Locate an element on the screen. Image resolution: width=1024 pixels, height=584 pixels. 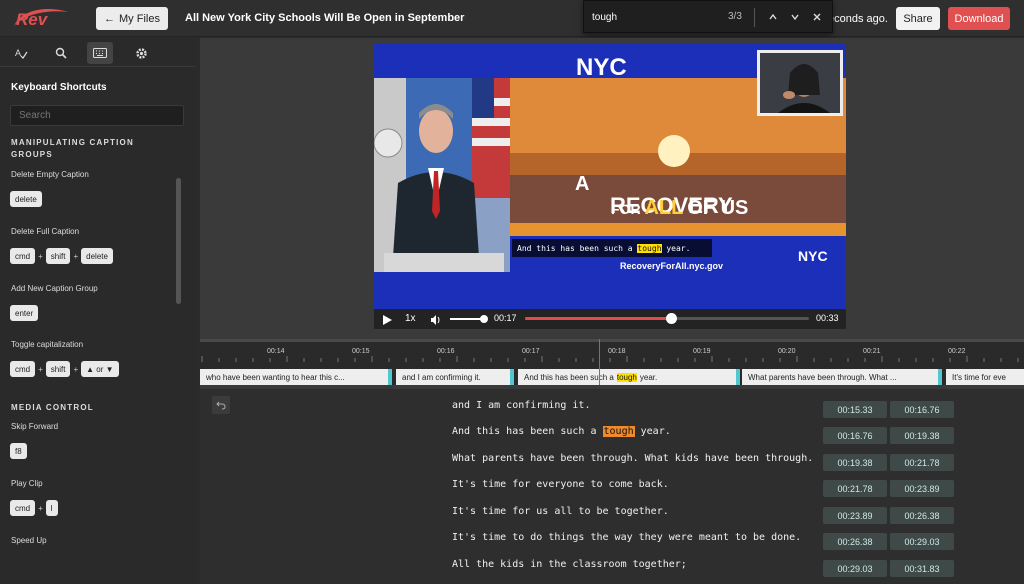
transcript-line: It's time for everyone to come back. is located at coordinates (560, 484).